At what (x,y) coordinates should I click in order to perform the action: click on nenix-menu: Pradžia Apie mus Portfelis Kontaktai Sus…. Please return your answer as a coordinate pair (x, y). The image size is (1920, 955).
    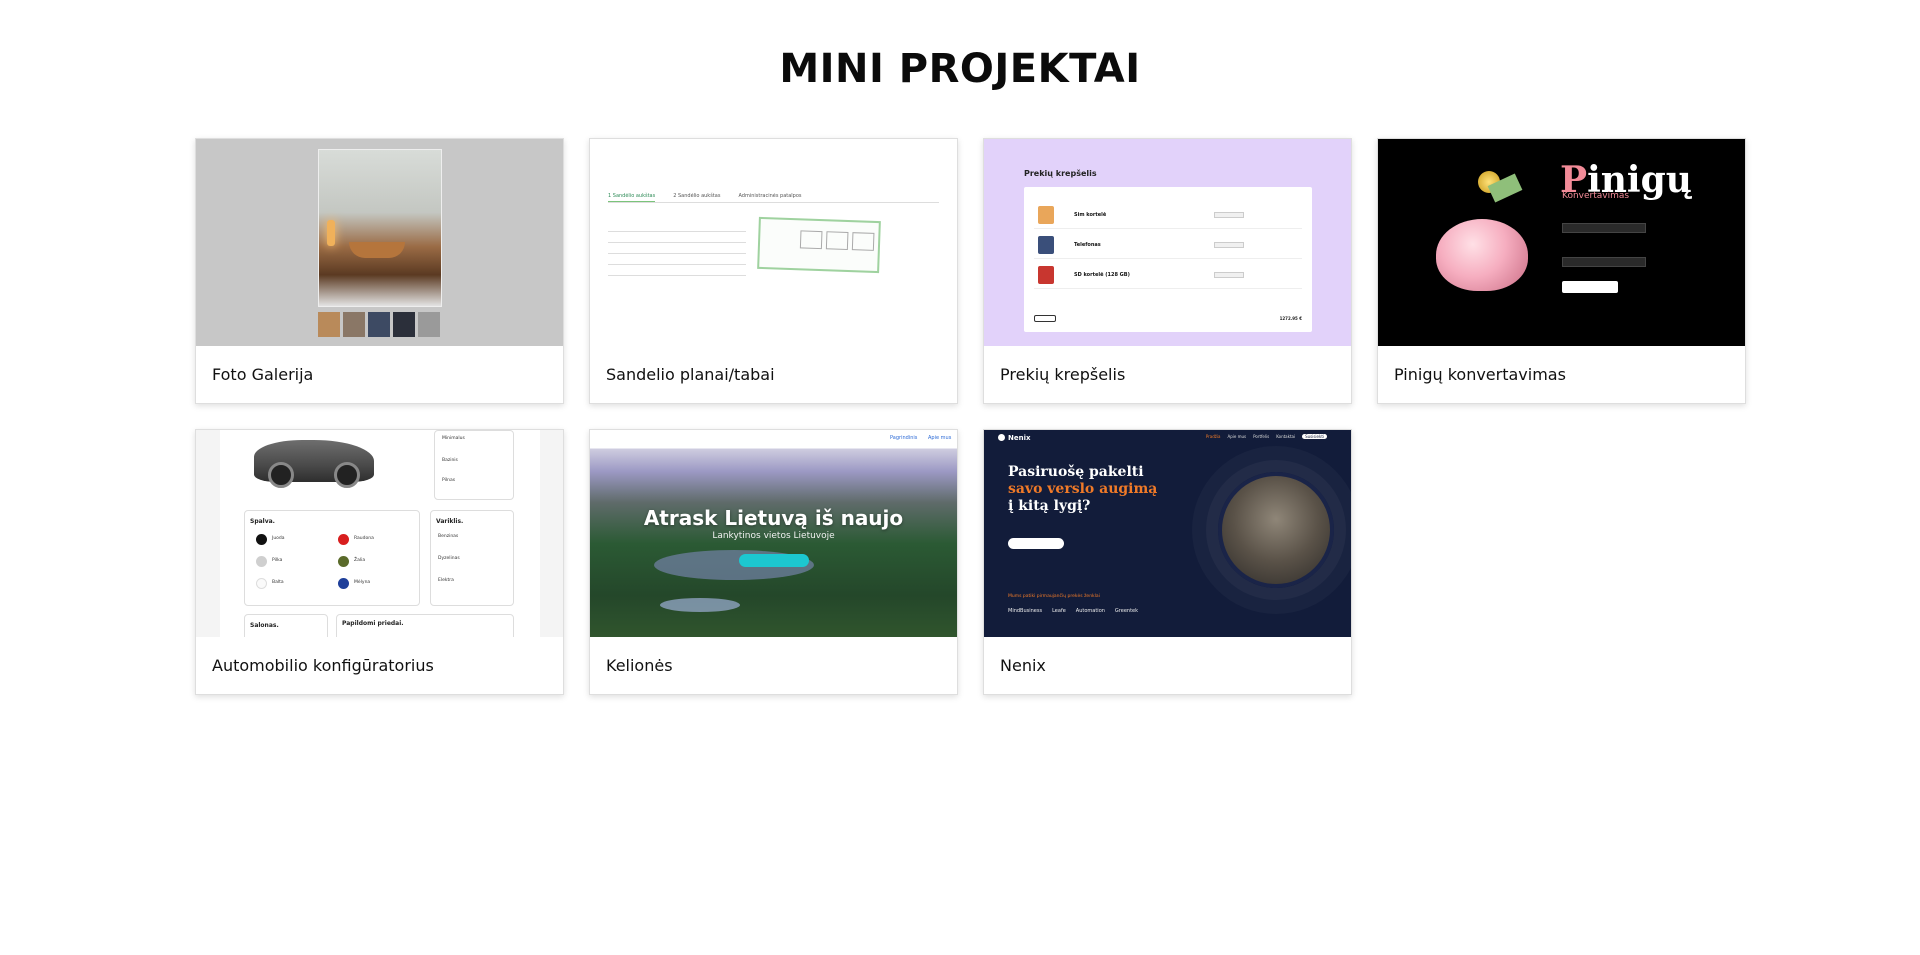
    Looking at the image, I should click on (1266, 436).